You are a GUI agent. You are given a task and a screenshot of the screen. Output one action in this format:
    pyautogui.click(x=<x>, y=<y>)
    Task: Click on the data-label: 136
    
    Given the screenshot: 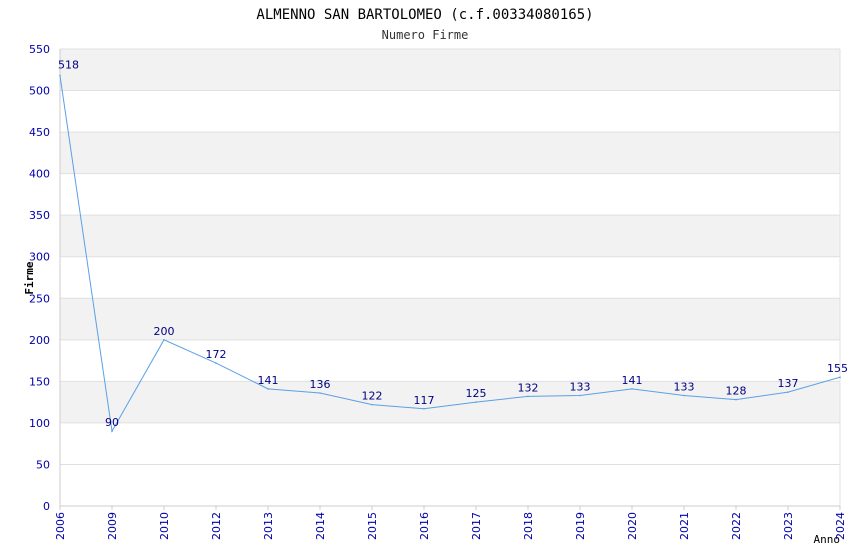 What is the action you would take?
    pyautogui.click(x=320, y=384)
    